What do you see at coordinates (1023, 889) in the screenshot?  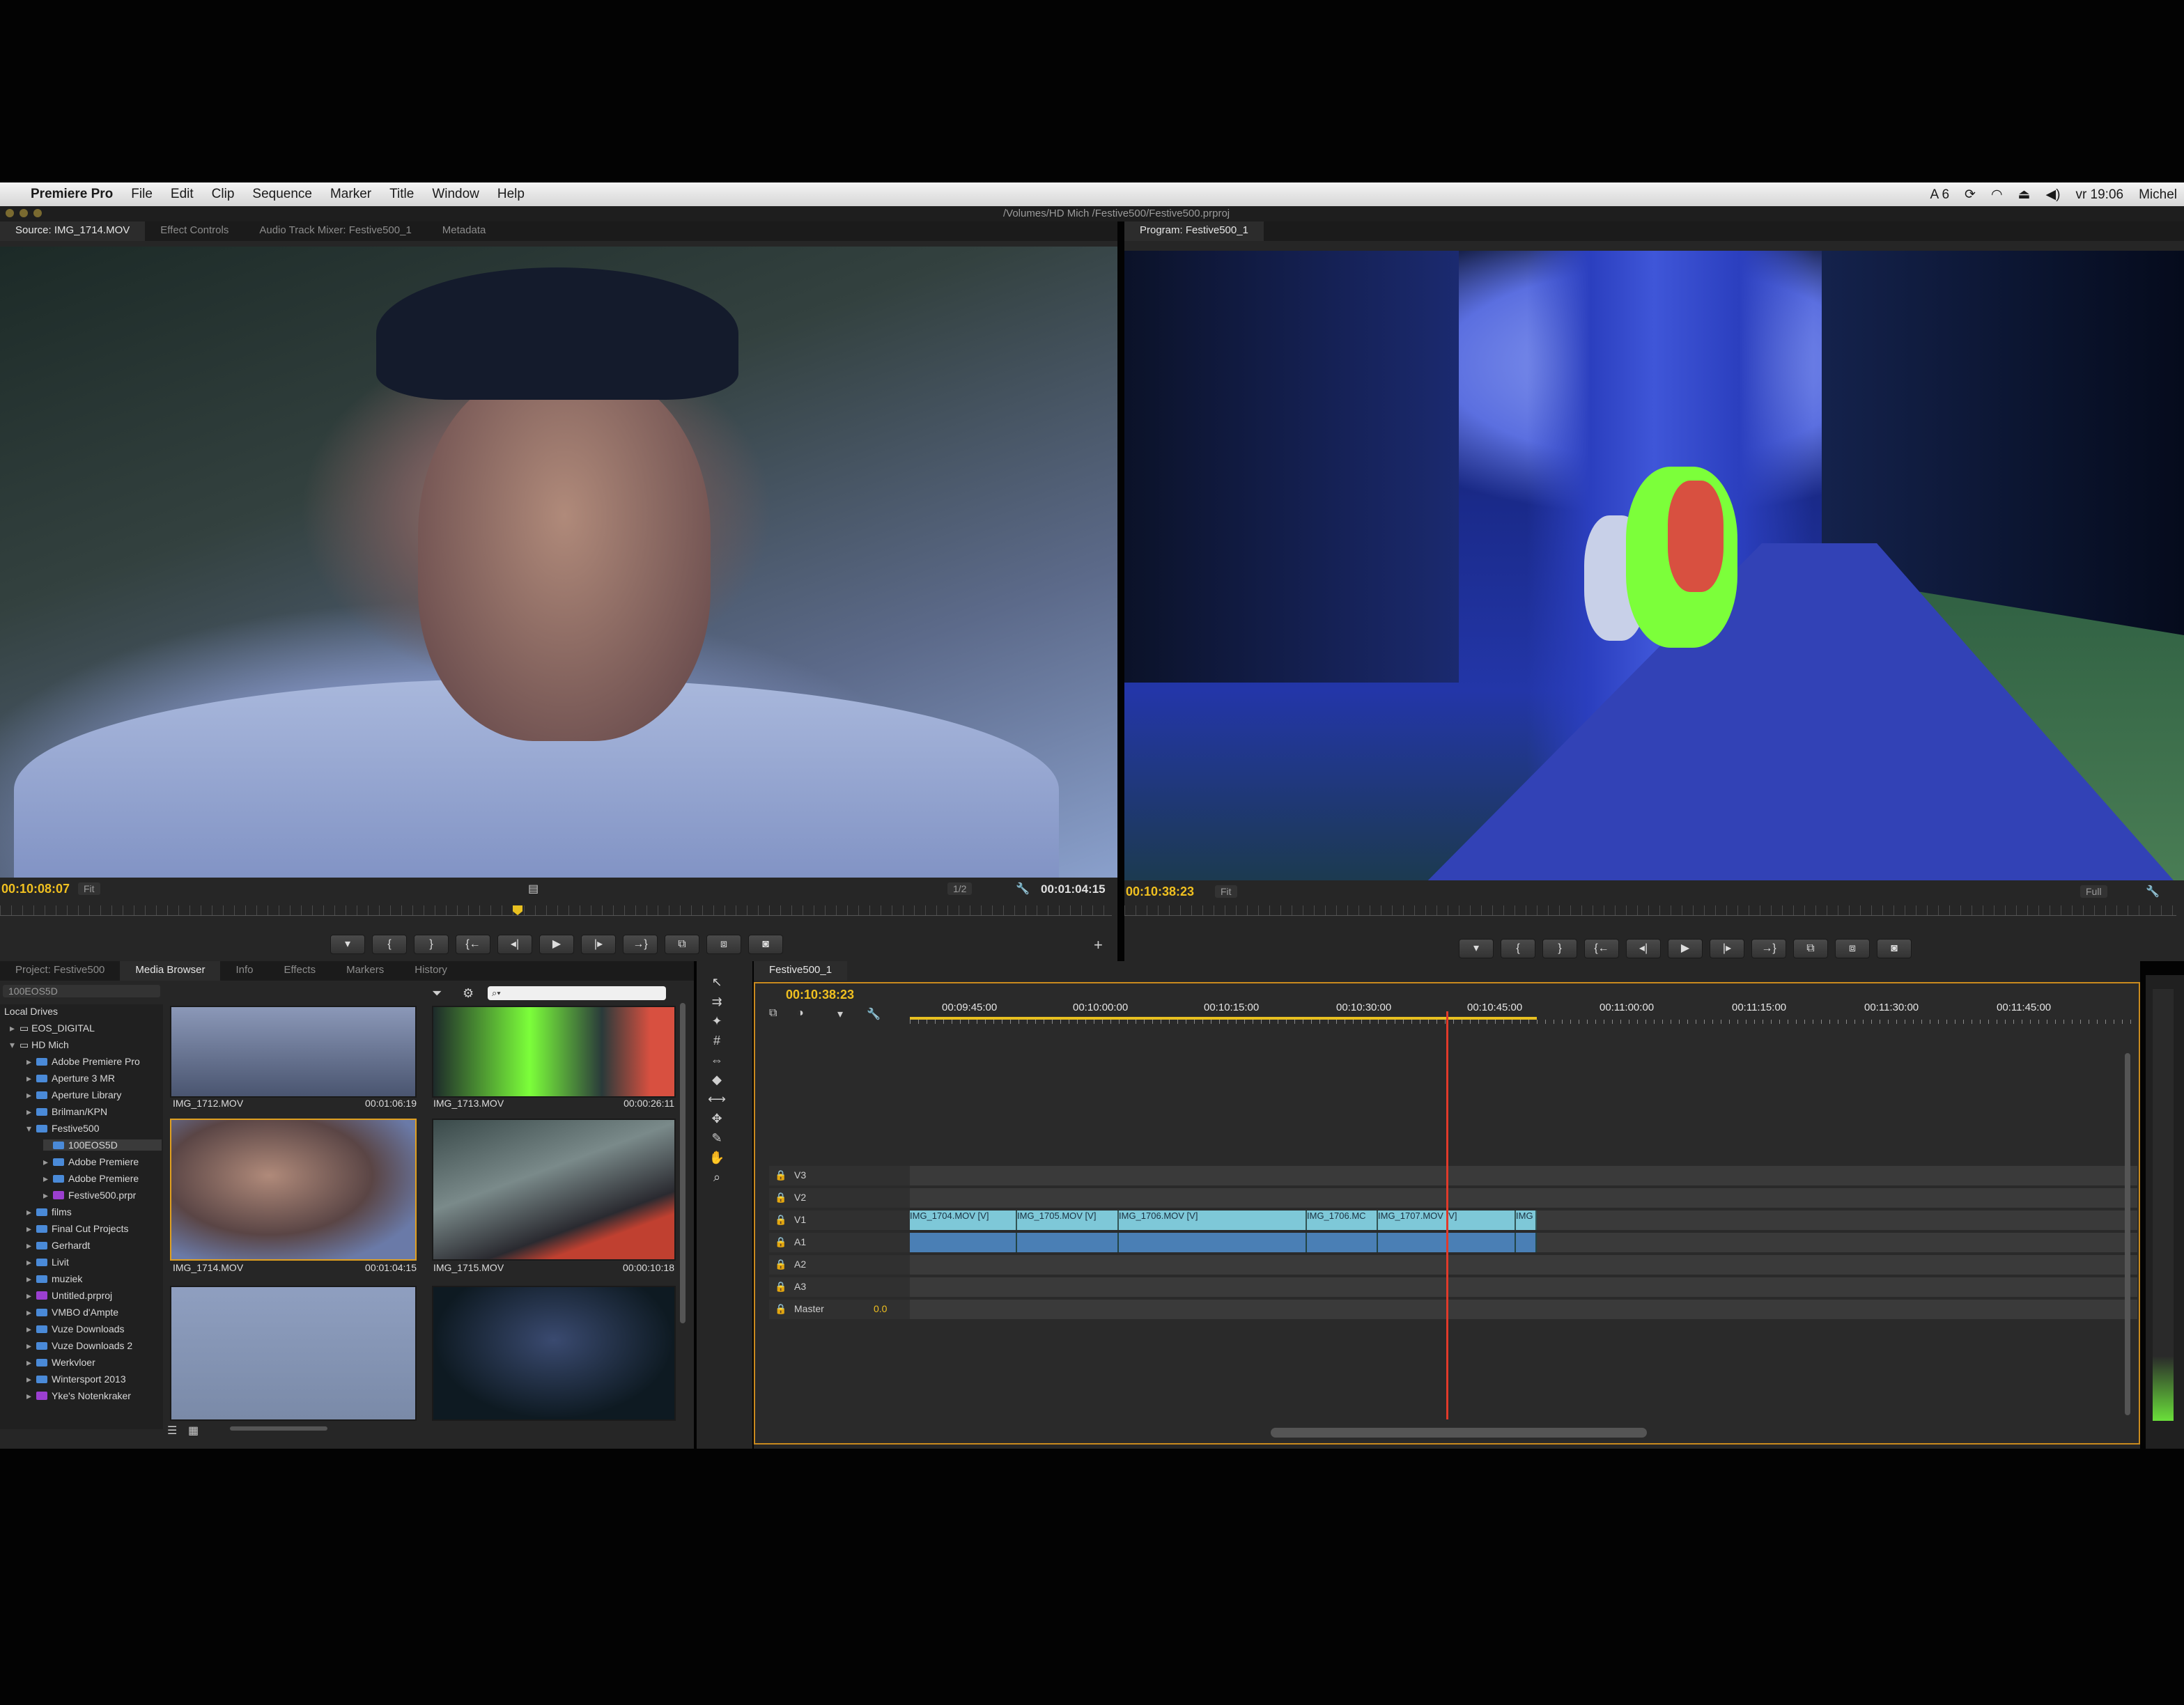 I see `wrench-icon: 🔧` at bounding box center [1023, 889].